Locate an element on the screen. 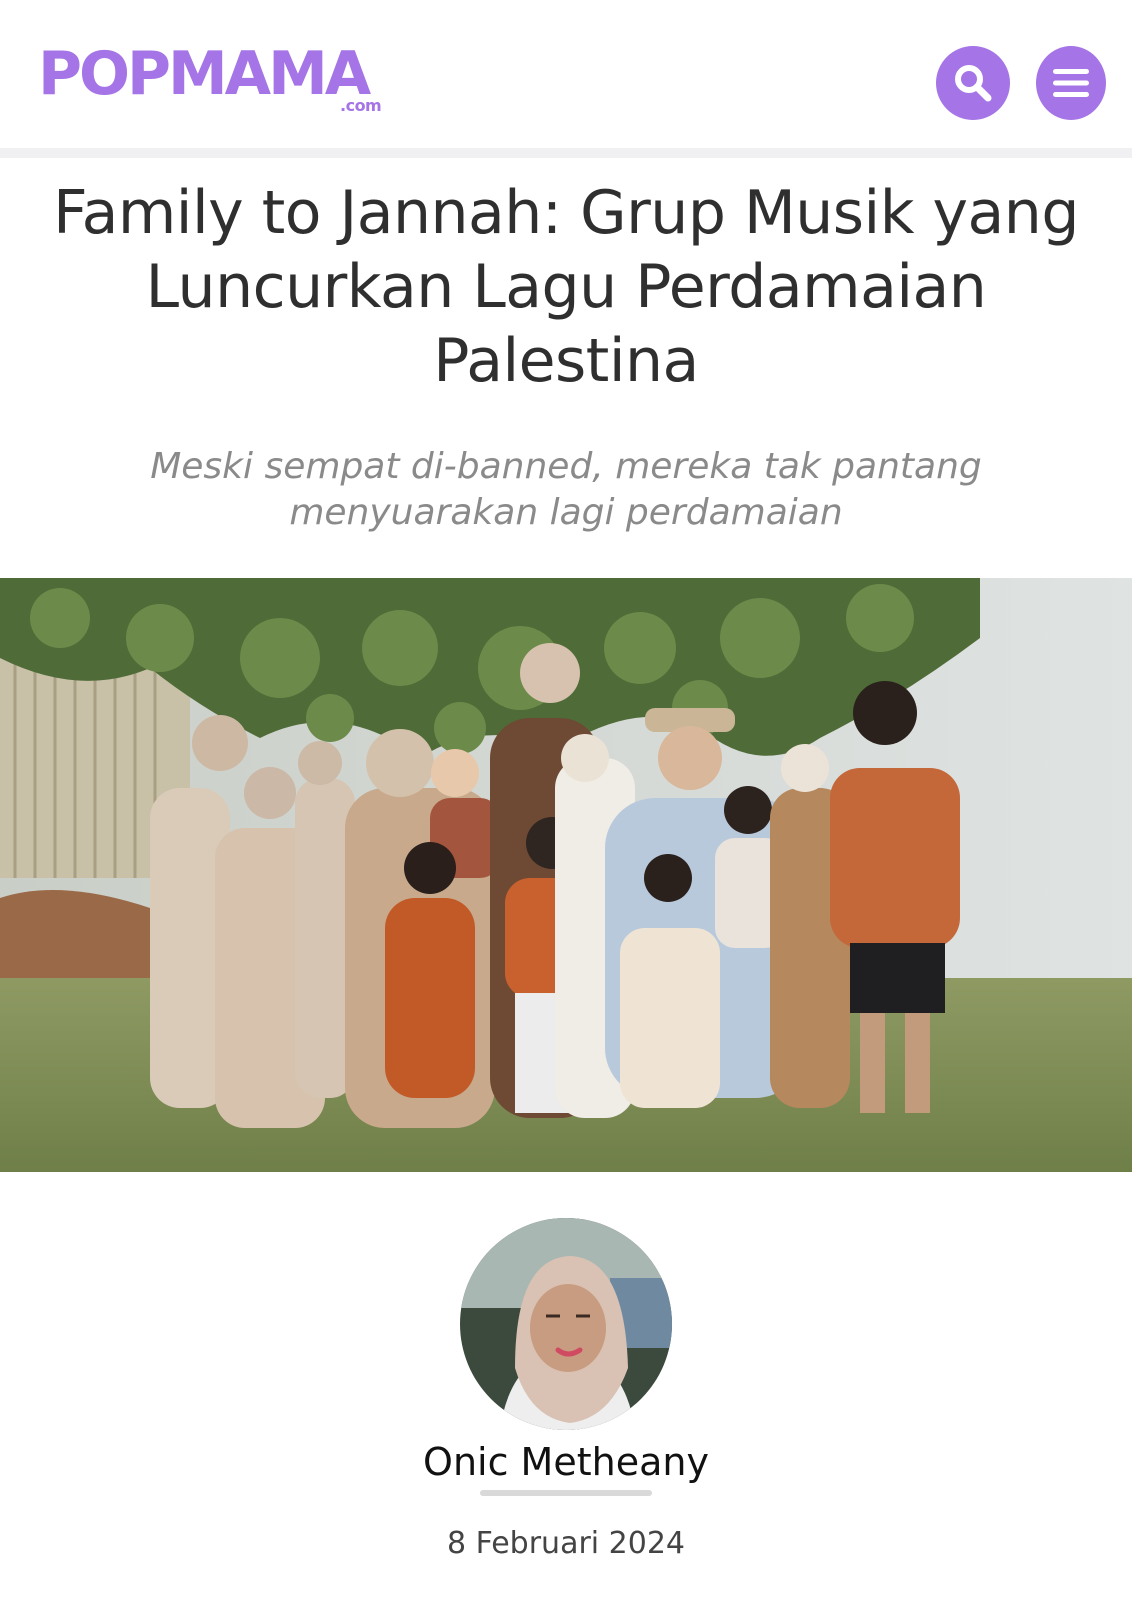  logo-wordmark: POPMAMA is located at coordinates (204, 74).